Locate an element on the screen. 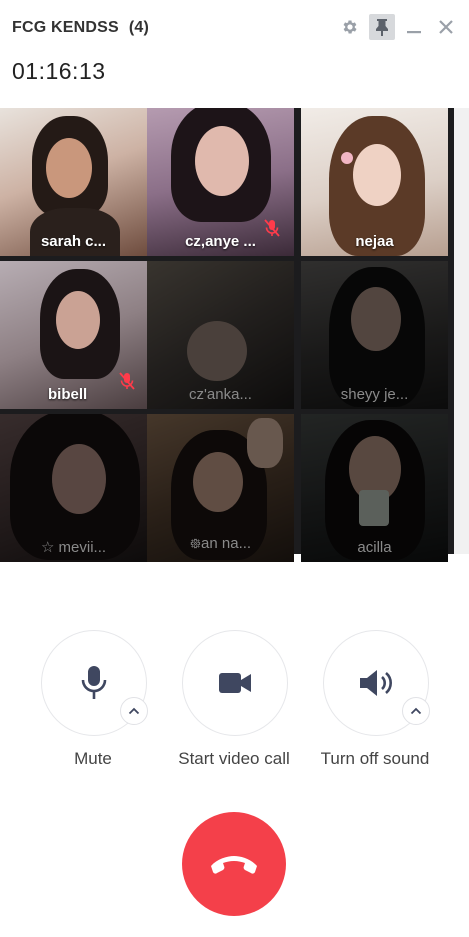  participant-name: nejaa is located at coordinates (374, 241).